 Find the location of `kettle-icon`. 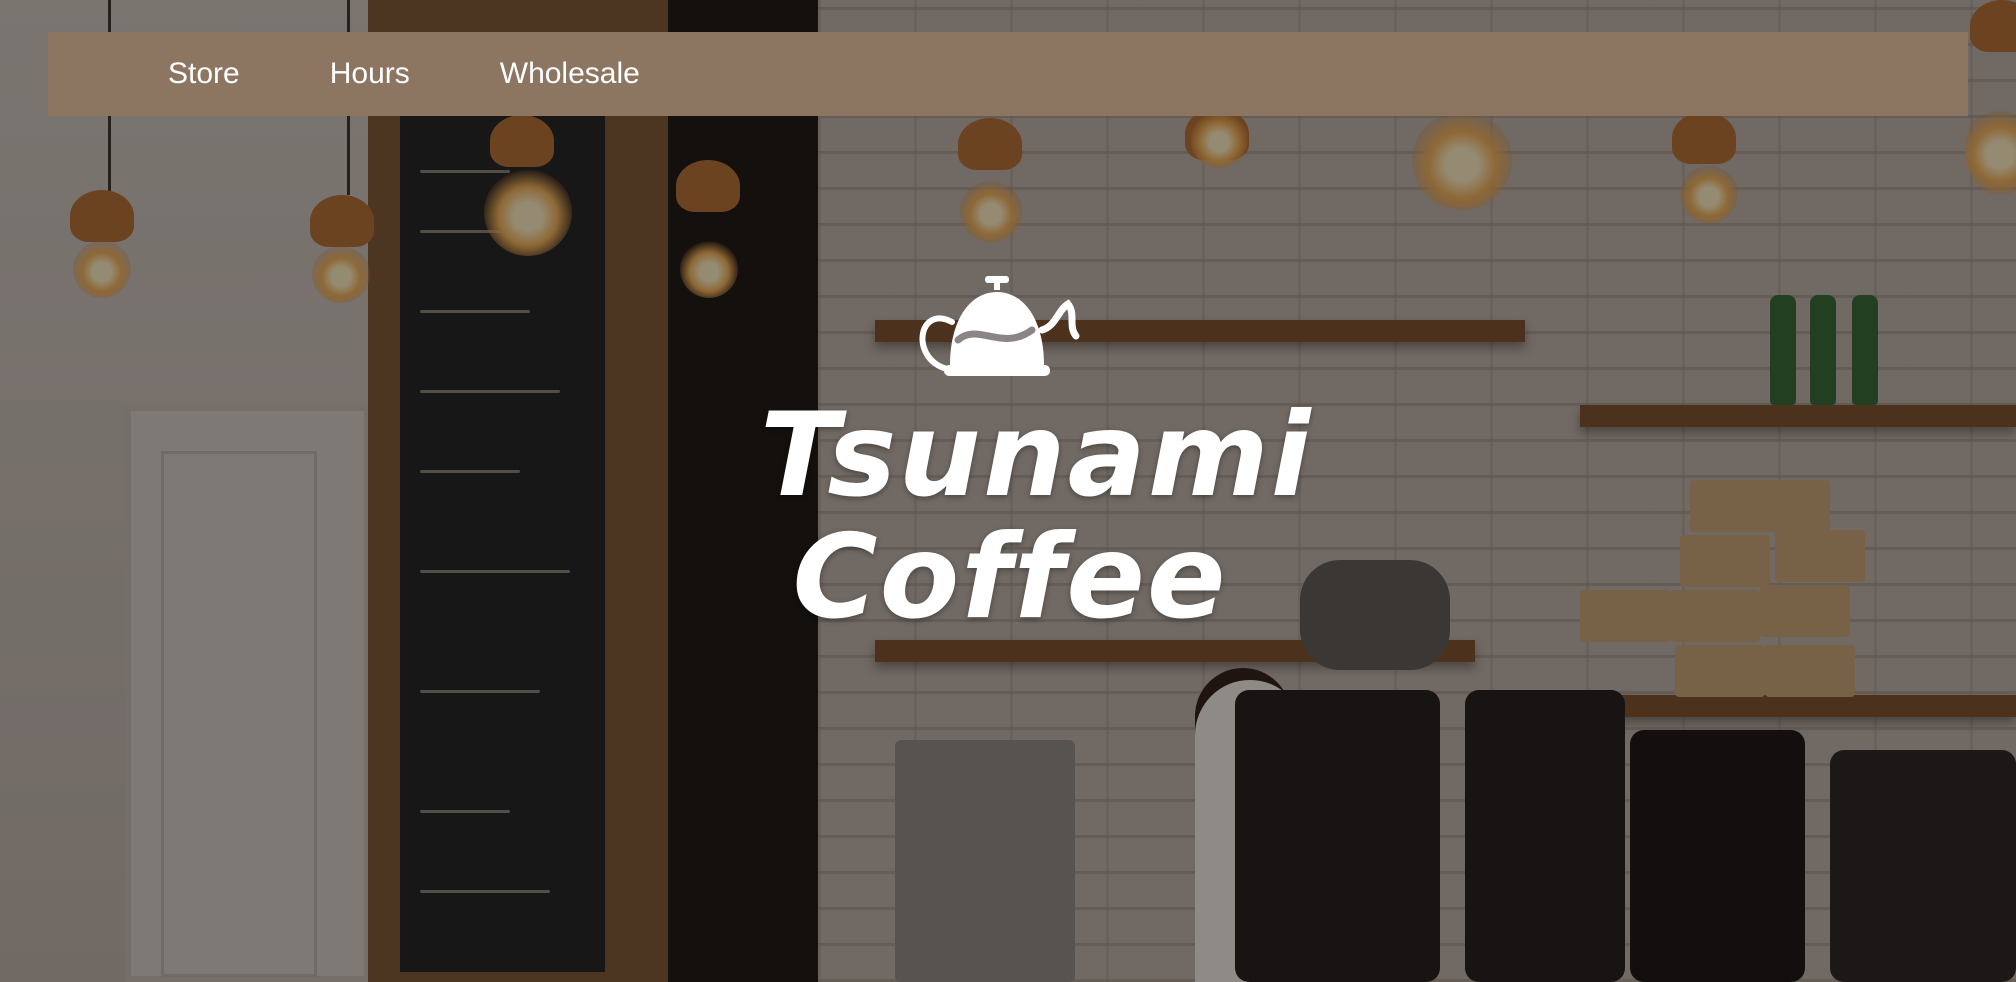

kettle-icon is located at coordinates (999, 326).